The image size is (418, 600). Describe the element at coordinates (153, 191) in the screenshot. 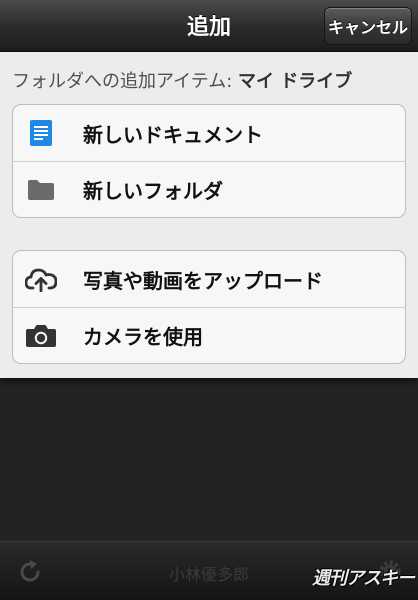

I see `new-folder-label: 新しいフォルダ` at that location.